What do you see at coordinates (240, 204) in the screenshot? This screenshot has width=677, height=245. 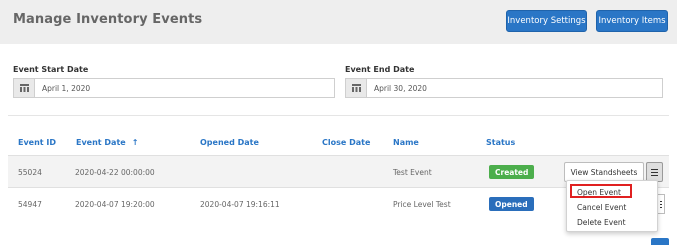 I see `opened-date-cell: 2020-04-07 19:16:11` at bounding box center [240, 204].